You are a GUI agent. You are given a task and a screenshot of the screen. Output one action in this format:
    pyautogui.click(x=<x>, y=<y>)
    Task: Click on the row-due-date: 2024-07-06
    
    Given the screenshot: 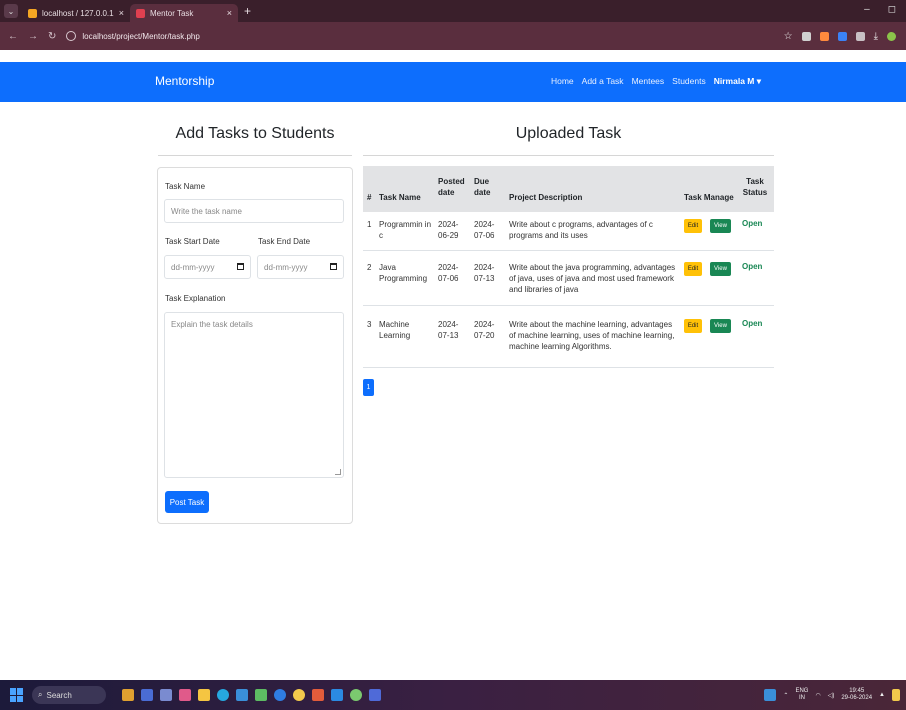 What is the action you would take?
    pyautogui.click(x=484, y=230)
    